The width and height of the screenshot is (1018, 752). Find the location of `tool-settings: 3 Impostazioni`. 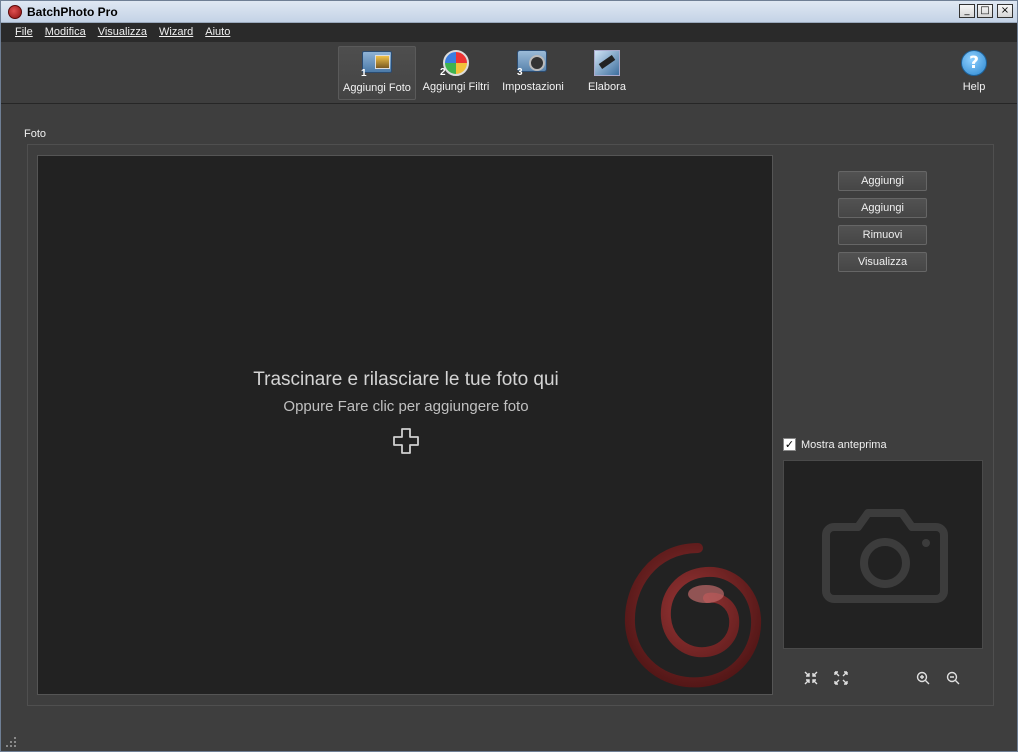

tool-settings: 3 Impostazioni is located at coordinates (533, 73).